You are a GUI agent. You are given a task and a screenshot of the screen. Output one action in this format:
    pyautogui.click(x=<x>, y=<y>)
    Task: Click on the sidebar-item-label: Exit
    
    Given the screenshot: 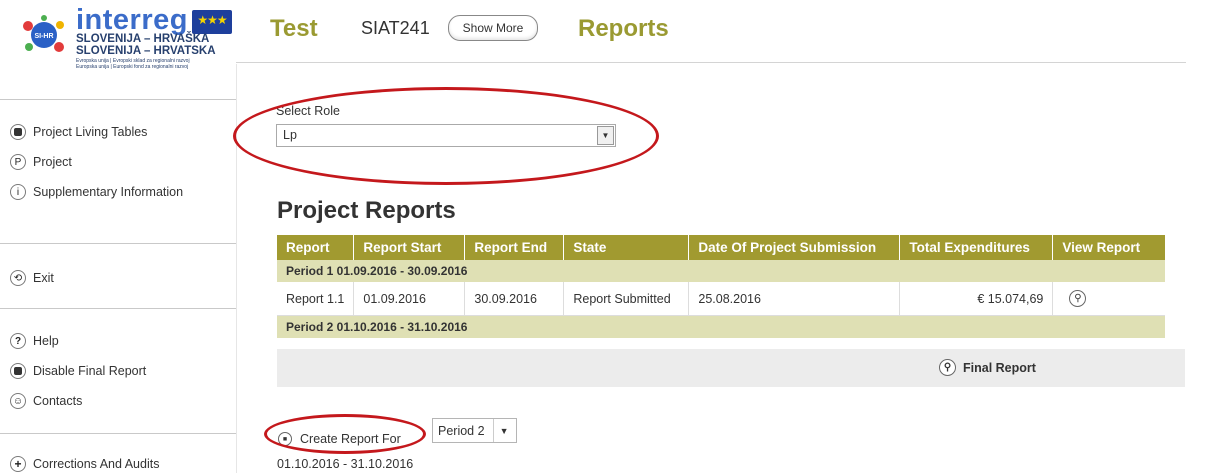 What is the action you would take?
    pyautogui.click(x=43, y=278)
    